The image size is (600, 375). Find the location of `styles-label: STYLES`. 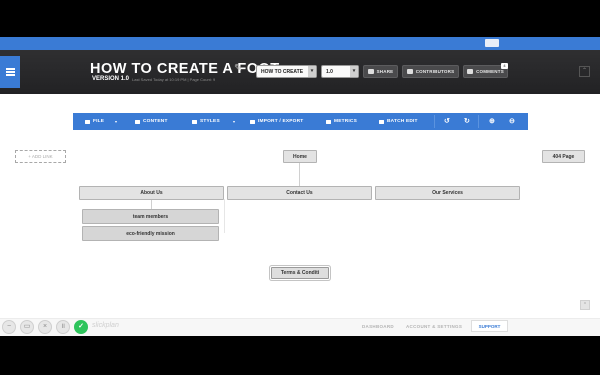

styles-label: STYLES is located at coordinates (210, 121).